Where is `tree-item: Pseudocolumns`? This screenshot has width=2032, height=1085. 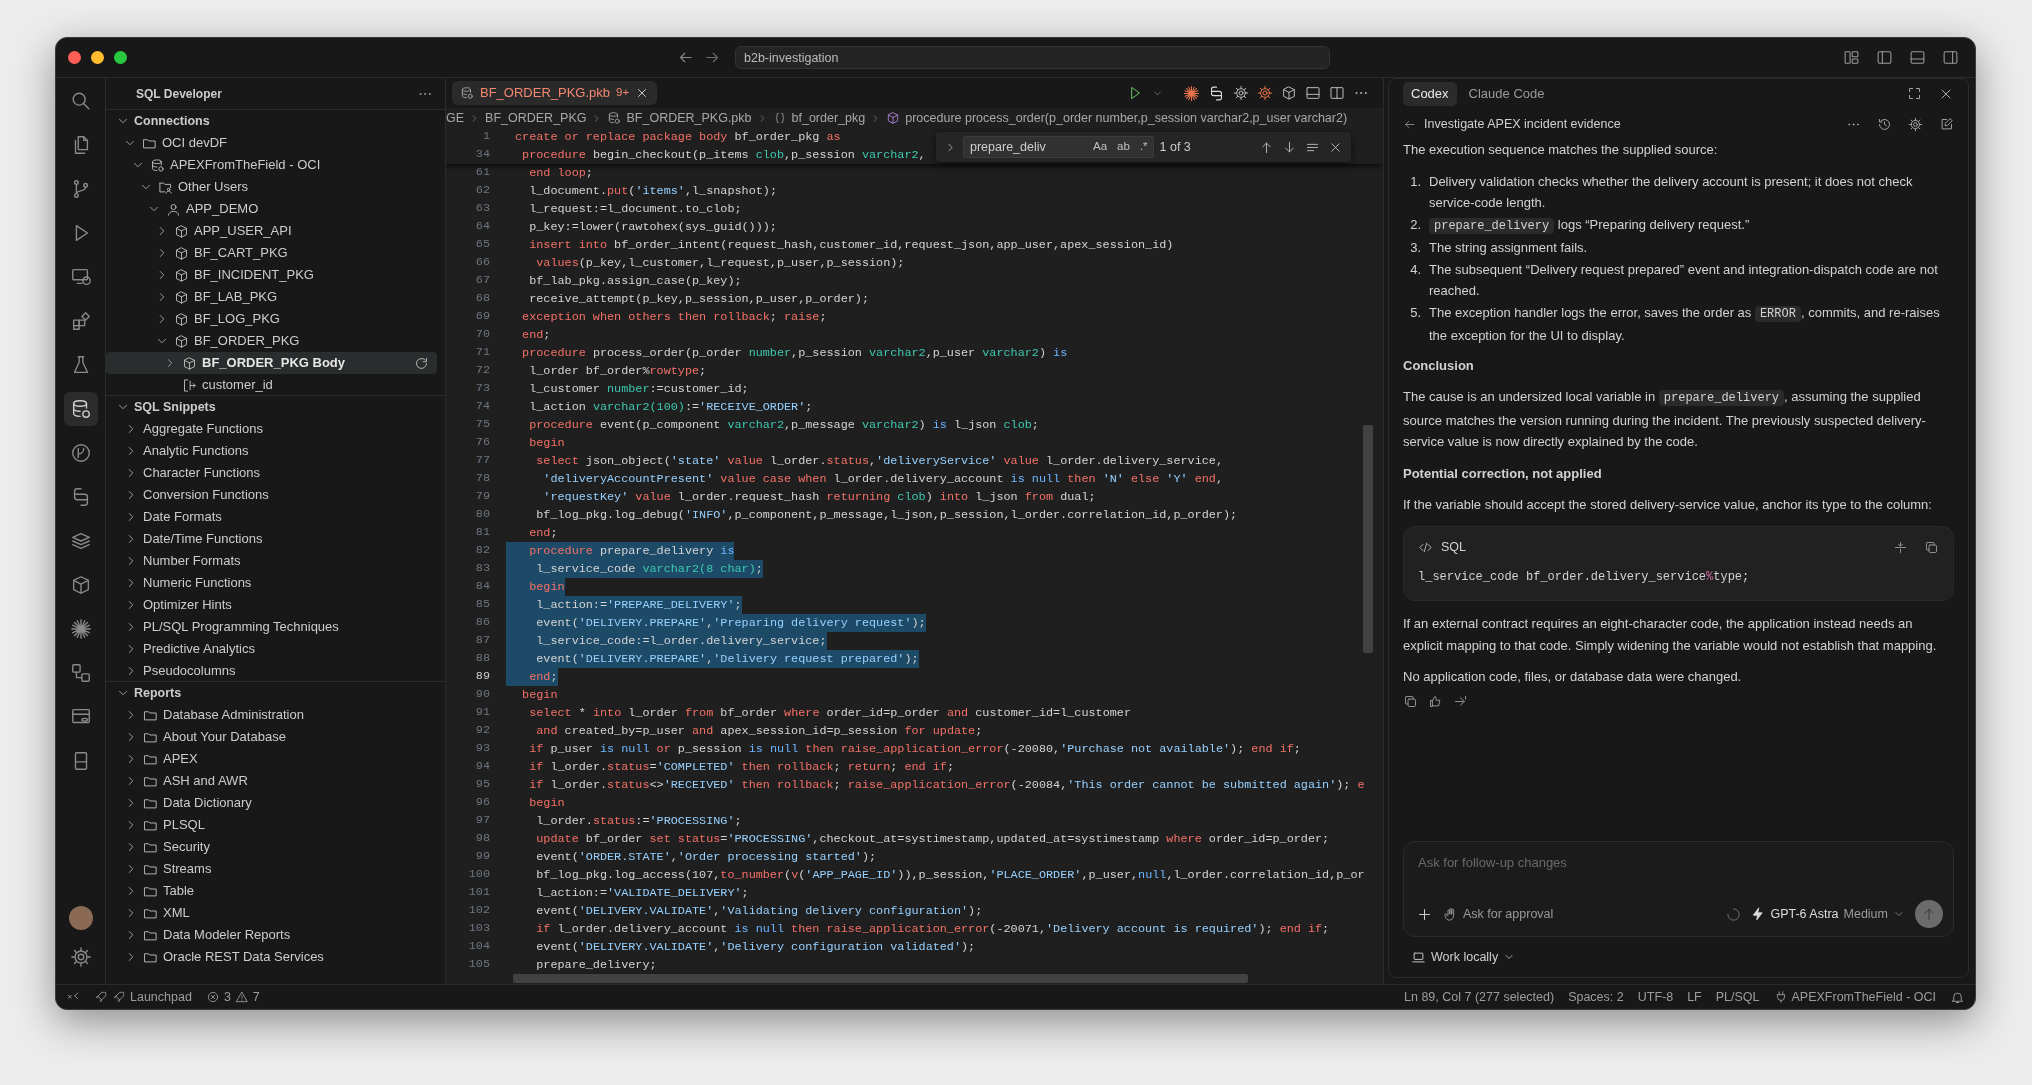
tree-item: Pseudocolumns is located at coordinates (271, 670).